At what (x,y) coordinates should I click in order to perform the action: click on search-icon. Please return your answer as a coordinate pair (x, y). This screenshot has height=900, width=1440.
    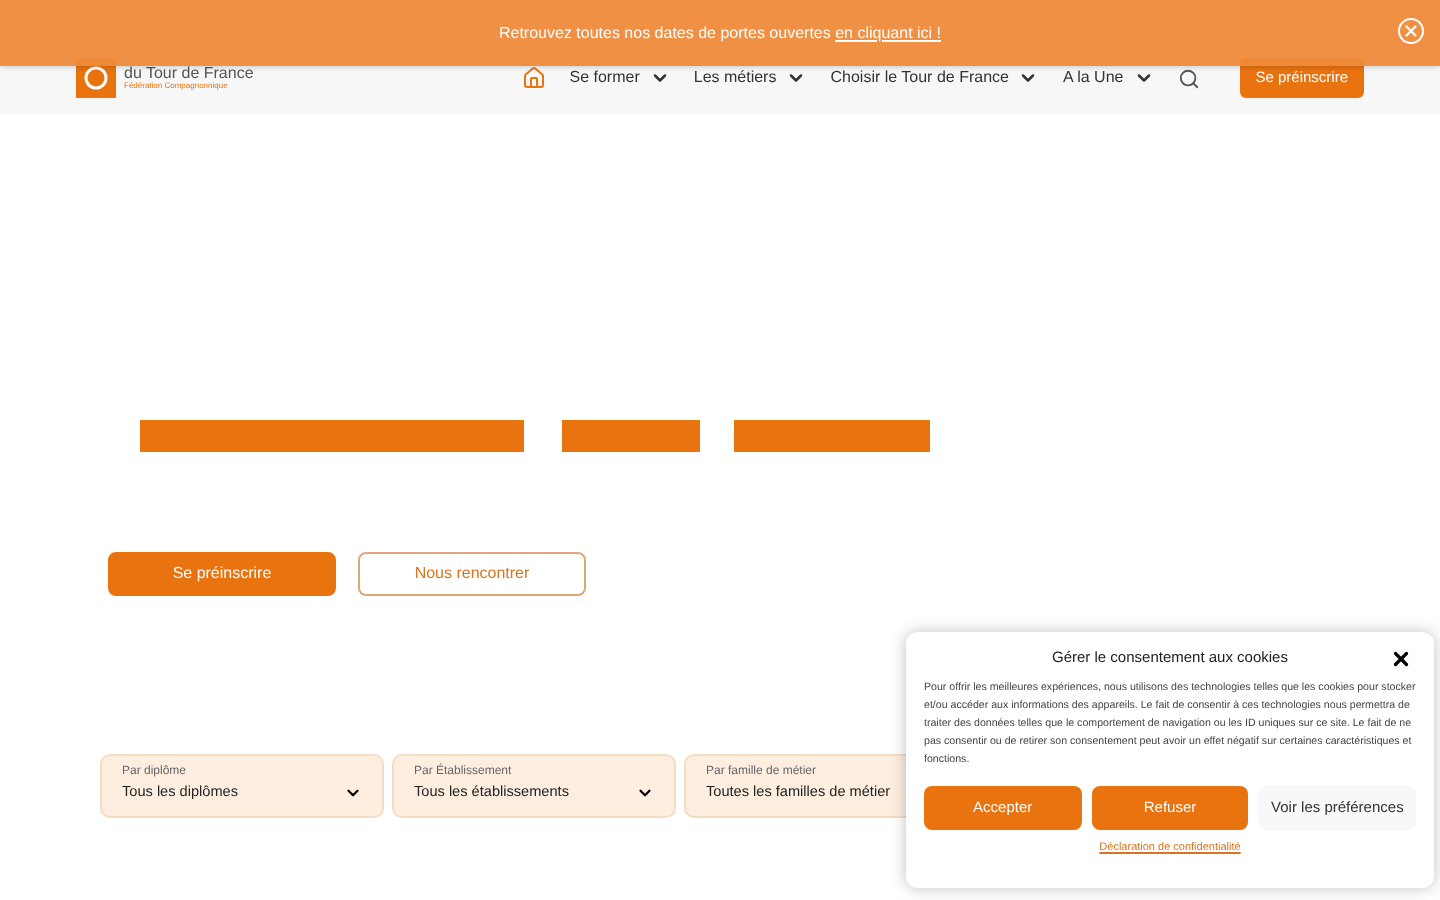
    Looking at the image, I should click on (1188, 78).